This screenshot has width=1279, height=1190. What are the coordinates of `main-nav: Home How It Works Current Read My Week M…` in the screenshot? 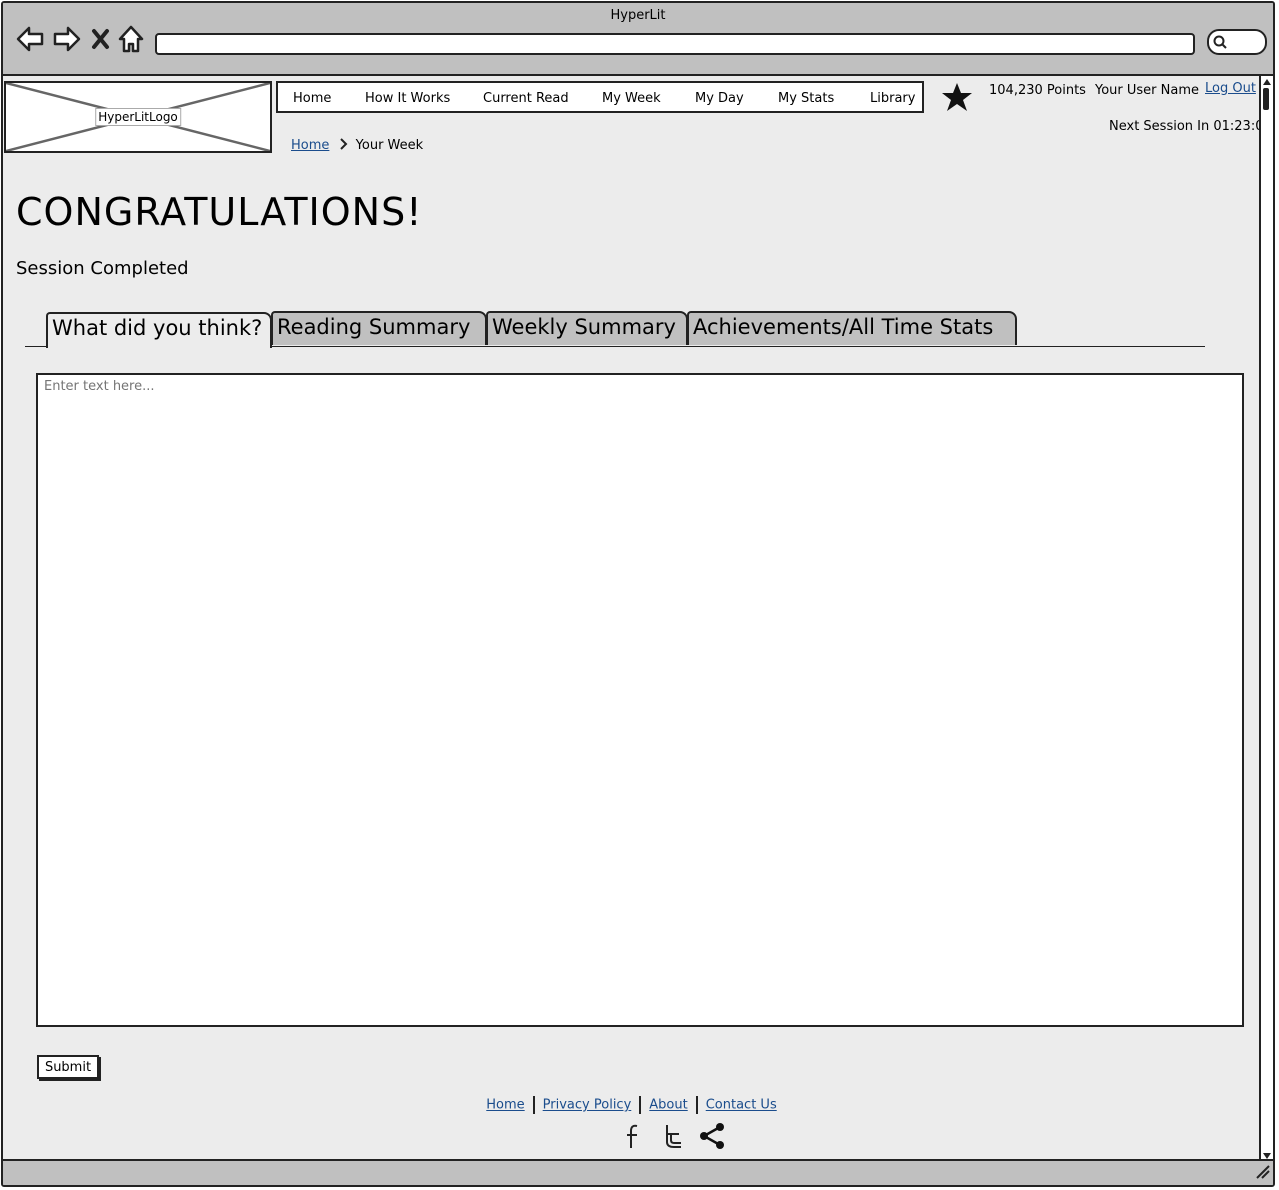 It's located at (600, 97).